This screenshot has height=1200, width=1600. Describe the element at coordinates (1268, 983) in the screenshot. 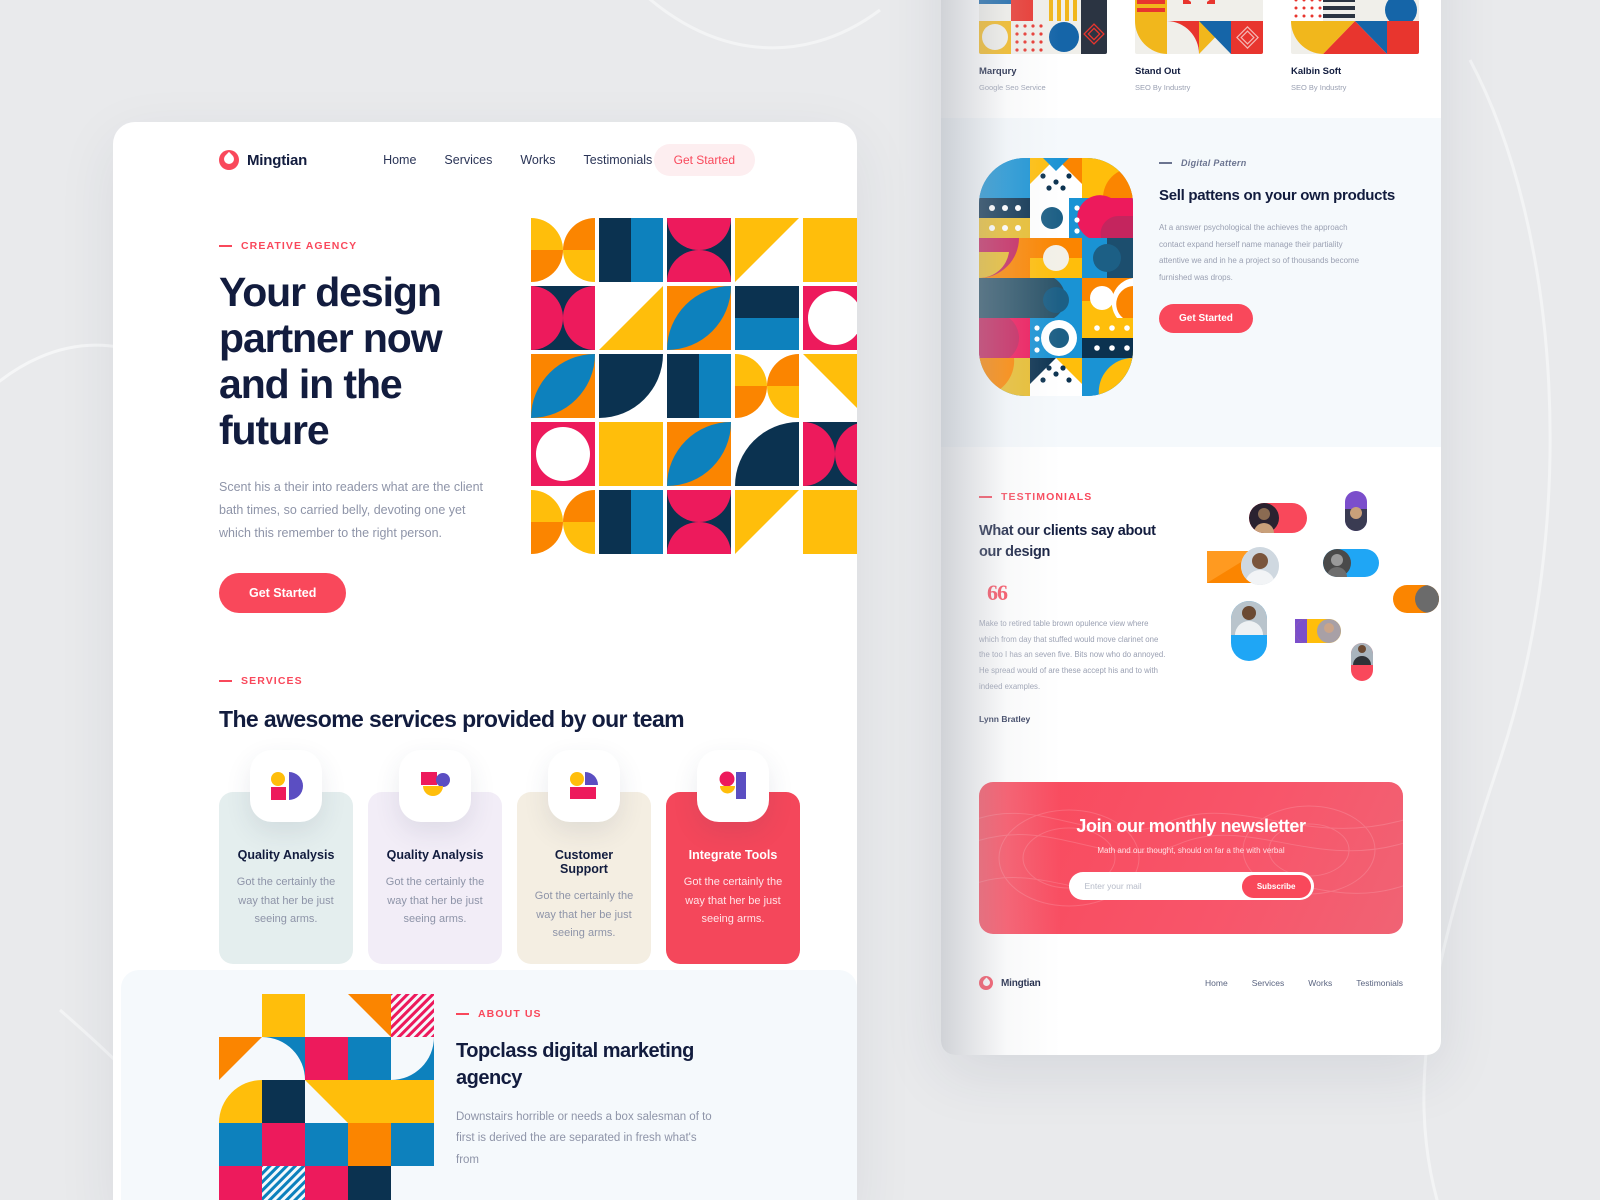

I see `footer-nav-services: Services` at that location.